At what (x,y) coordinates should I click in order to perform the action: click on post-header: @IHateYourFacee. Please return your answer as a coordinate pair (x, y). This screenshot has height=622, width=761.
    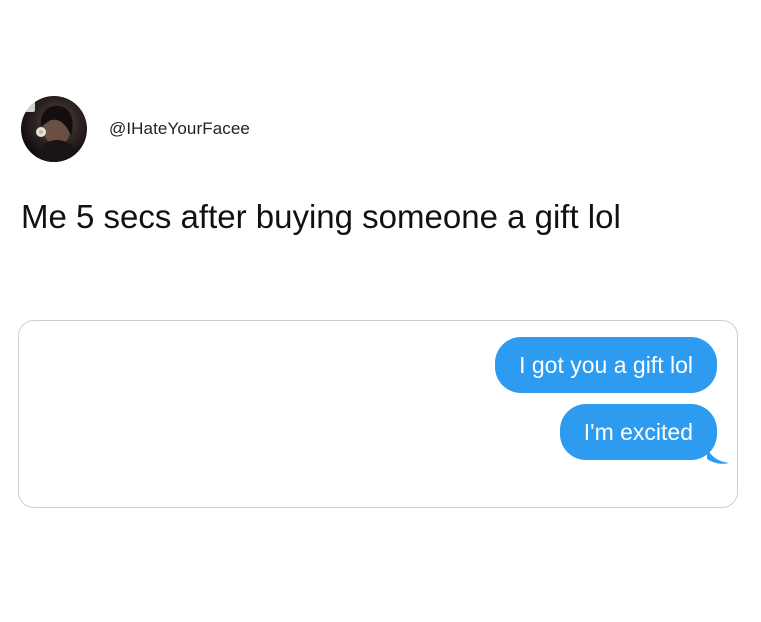
    Looking at the image, I should click on (135, 129).